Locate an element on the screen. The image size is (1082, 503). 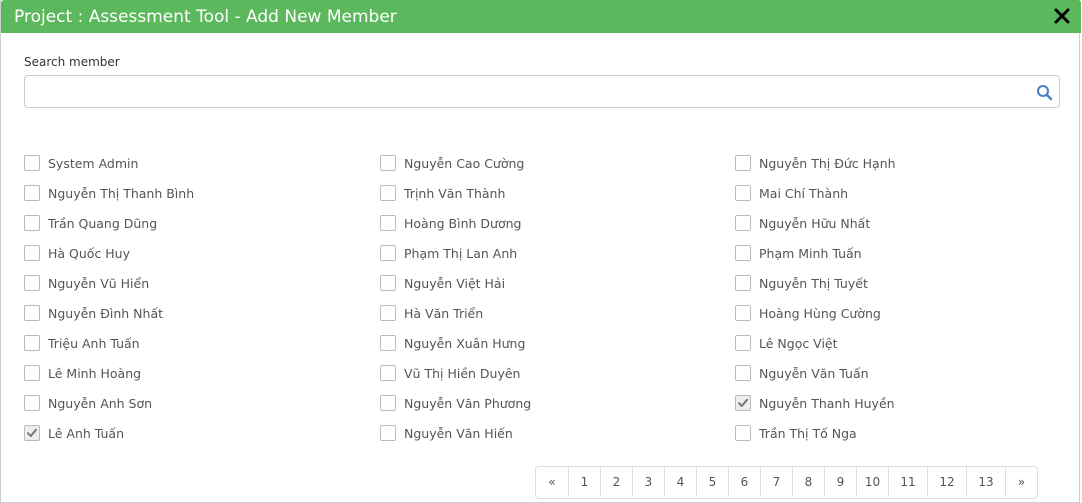
close-button is located at coordinates (1062, 16).